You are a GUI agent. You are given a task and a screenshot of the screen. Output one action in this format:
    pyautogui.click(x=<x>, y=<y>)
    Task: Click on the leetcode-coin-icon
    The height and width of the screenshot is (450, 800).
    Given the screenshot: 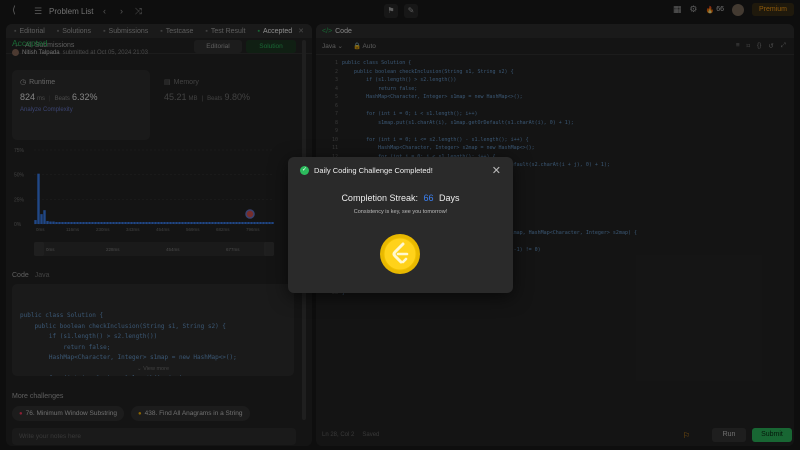 What is the action you would take?
    pyautogui.click(x=400, y=254)
    